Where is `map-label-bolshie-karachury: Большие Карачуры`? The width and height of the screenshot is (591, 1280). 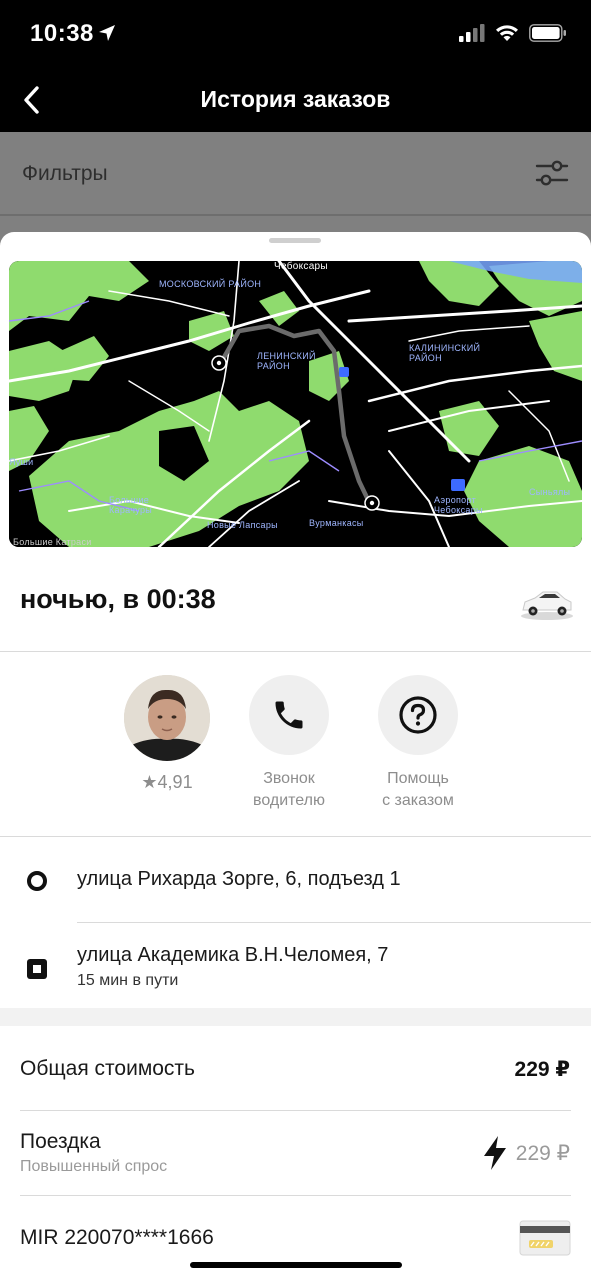 map-label-bolshie-karachury: Большие Карачуры is located at coordinates (131, 505).